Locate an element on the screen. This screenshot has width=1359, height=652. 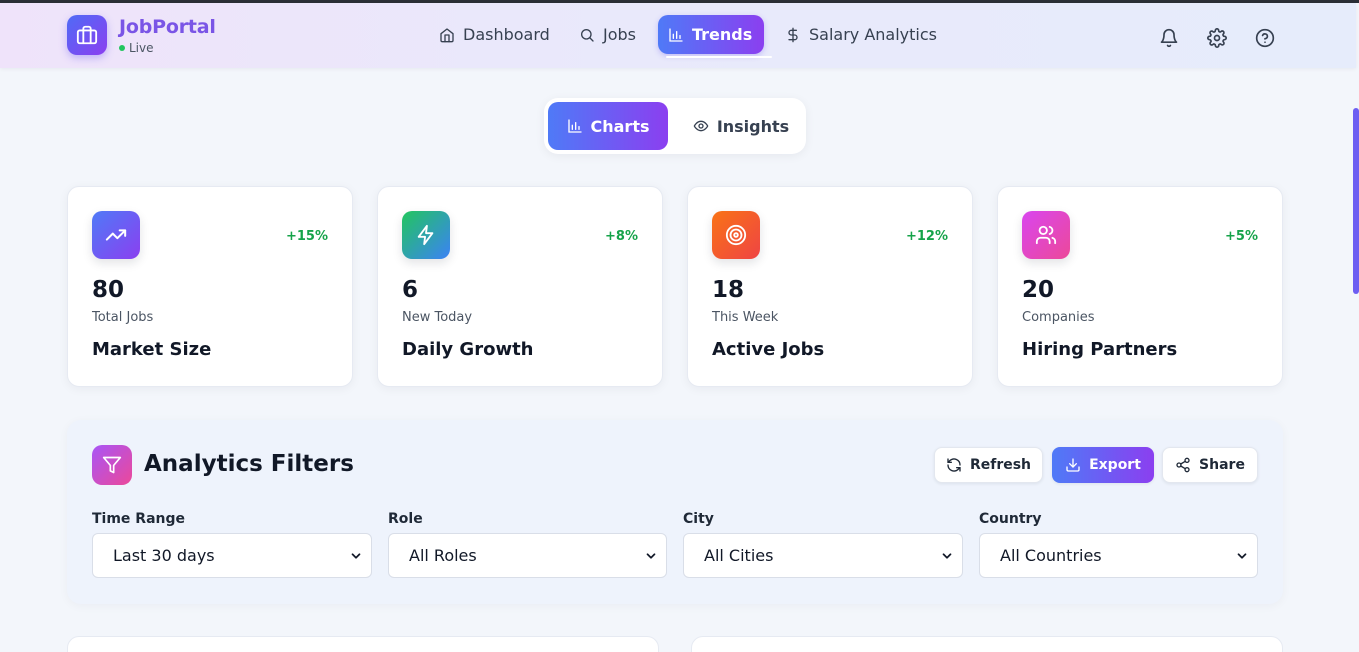
stat-title: Hiring Partners is located at coordinates (1100, 349).